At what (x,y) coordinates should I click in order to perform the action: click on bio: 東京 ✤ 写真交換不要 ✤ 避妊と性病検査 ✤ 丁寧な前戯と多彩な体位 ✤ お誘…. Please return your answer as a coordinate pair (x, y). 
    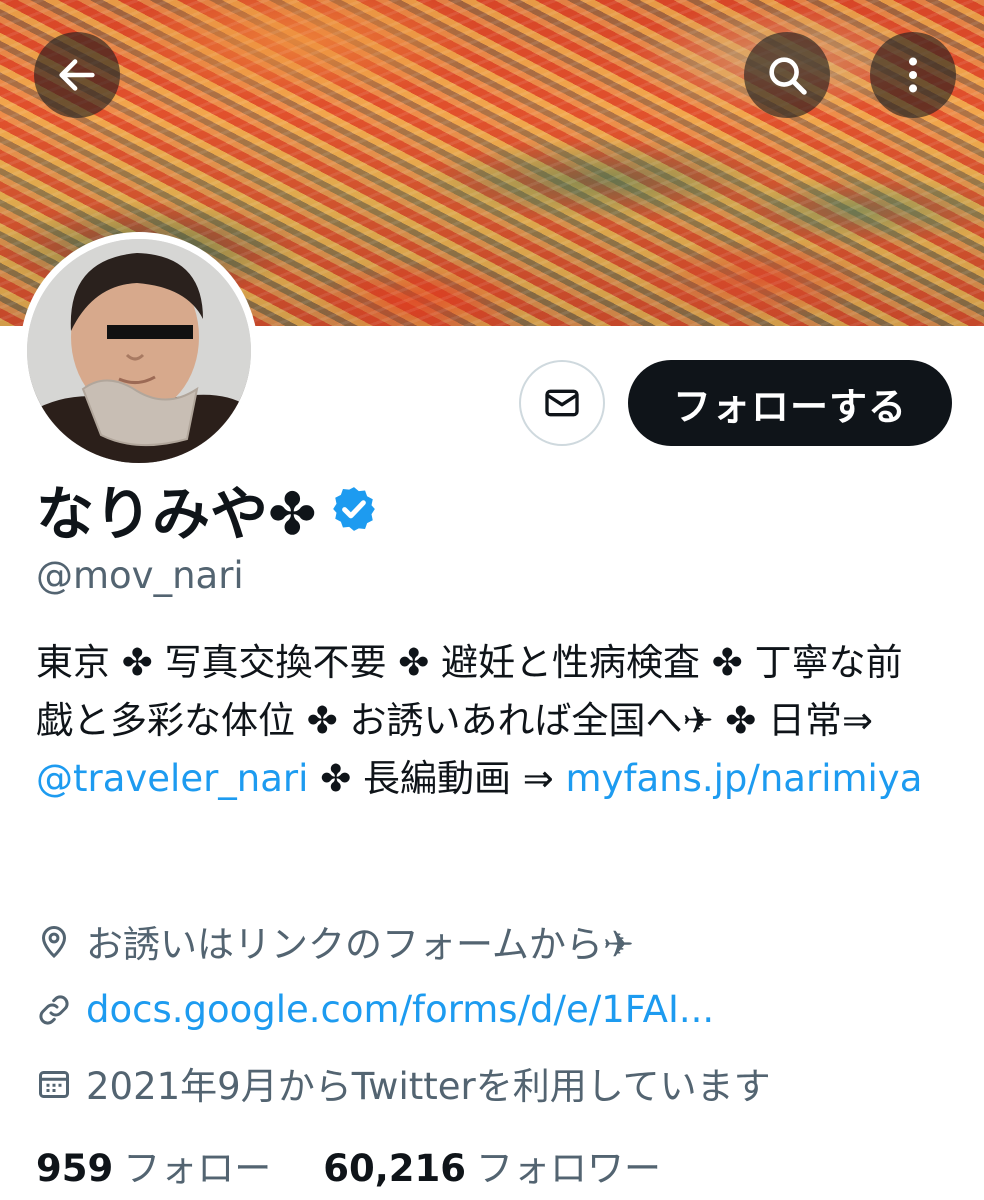
    Looking at the image, I should click on (486, 721).